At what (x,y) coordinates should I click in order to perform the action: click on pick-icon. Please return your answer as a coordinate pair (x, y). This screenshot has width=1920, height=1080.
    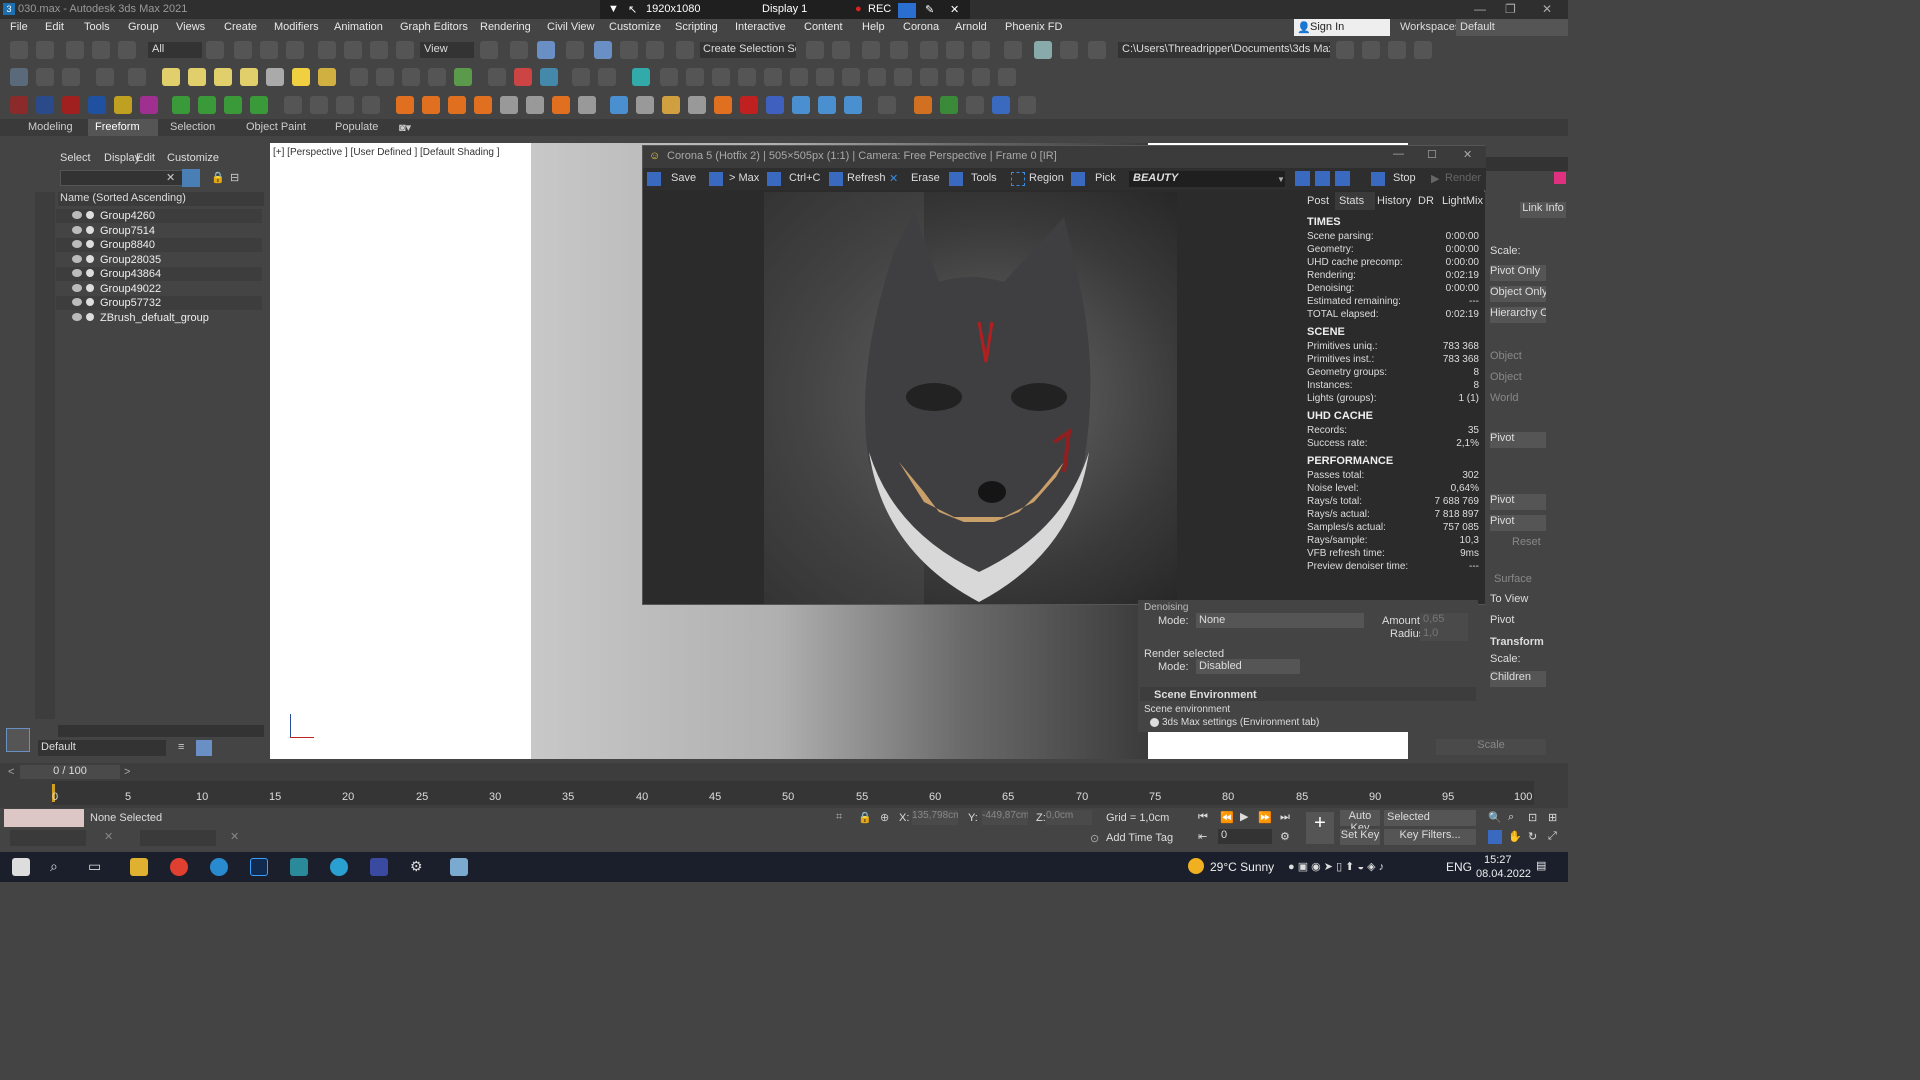
    Looking at the image, I should click on (1078, 179).